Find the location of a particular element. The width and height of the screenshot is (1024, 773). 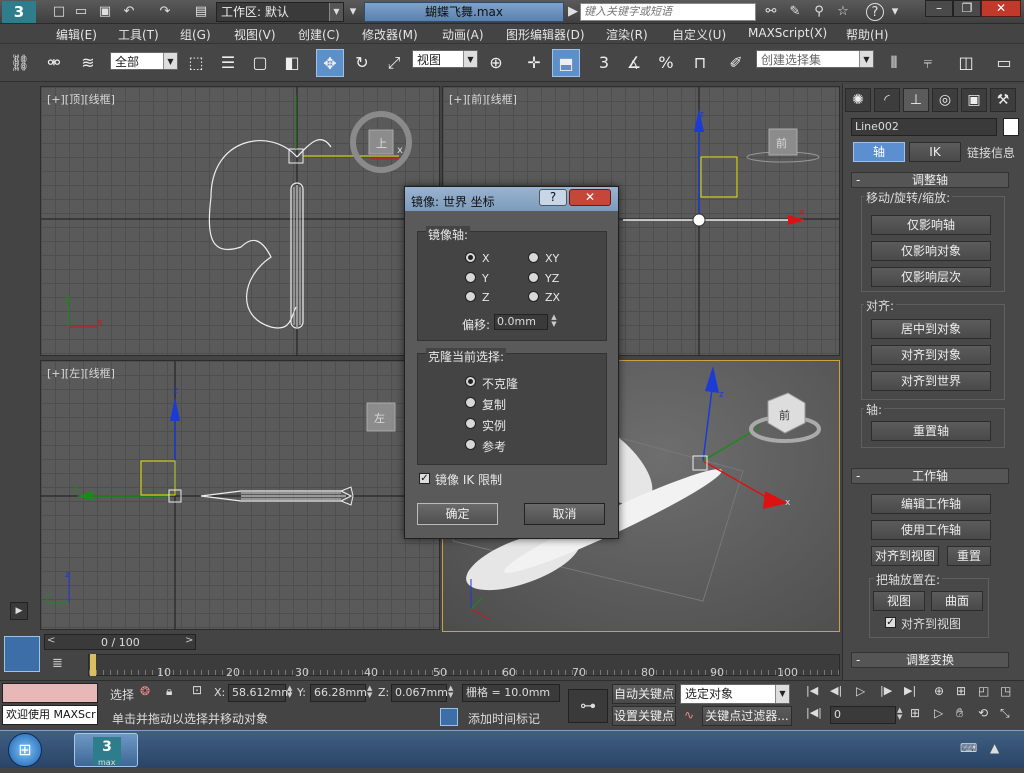

curve-editor-icon: ≣ is located at coordinates (62, 666).